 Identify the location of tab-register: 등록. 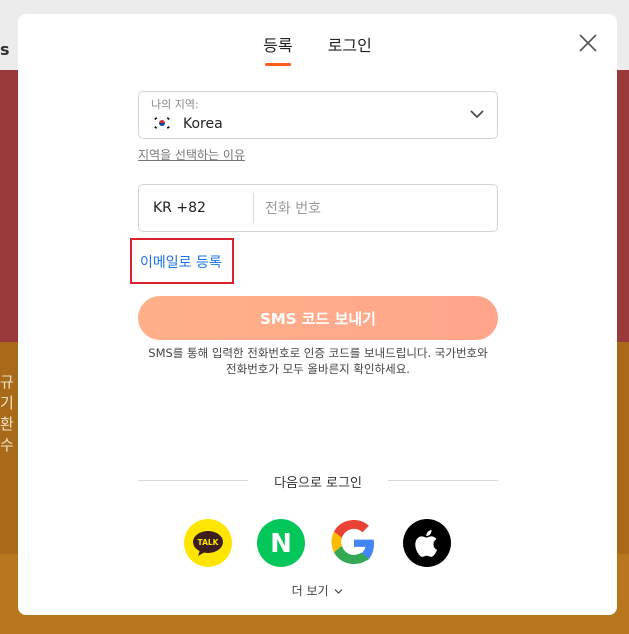
(278, 49).